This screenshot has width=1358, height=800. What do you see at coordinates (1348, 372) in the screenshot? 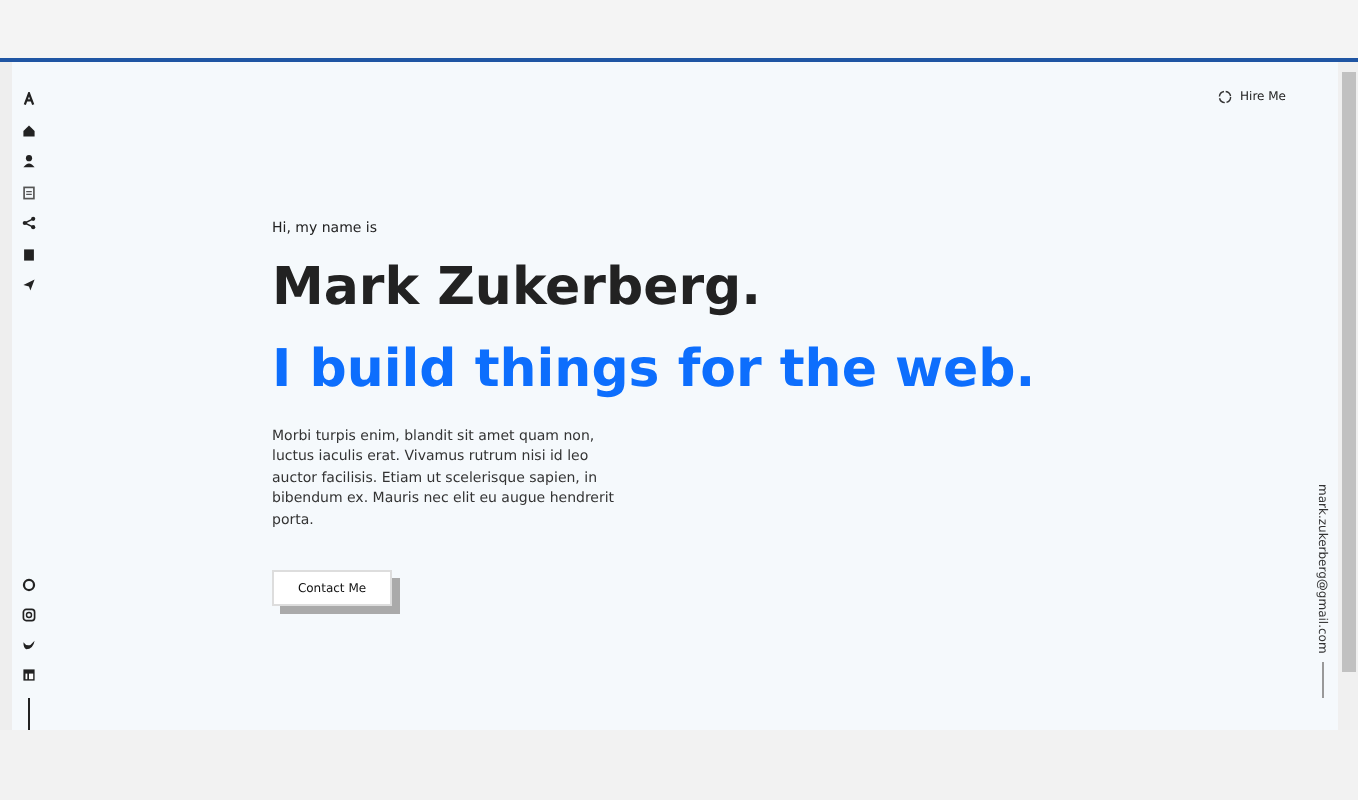
I see `scrollbar-thumb` at bounding box center [1348, 372].